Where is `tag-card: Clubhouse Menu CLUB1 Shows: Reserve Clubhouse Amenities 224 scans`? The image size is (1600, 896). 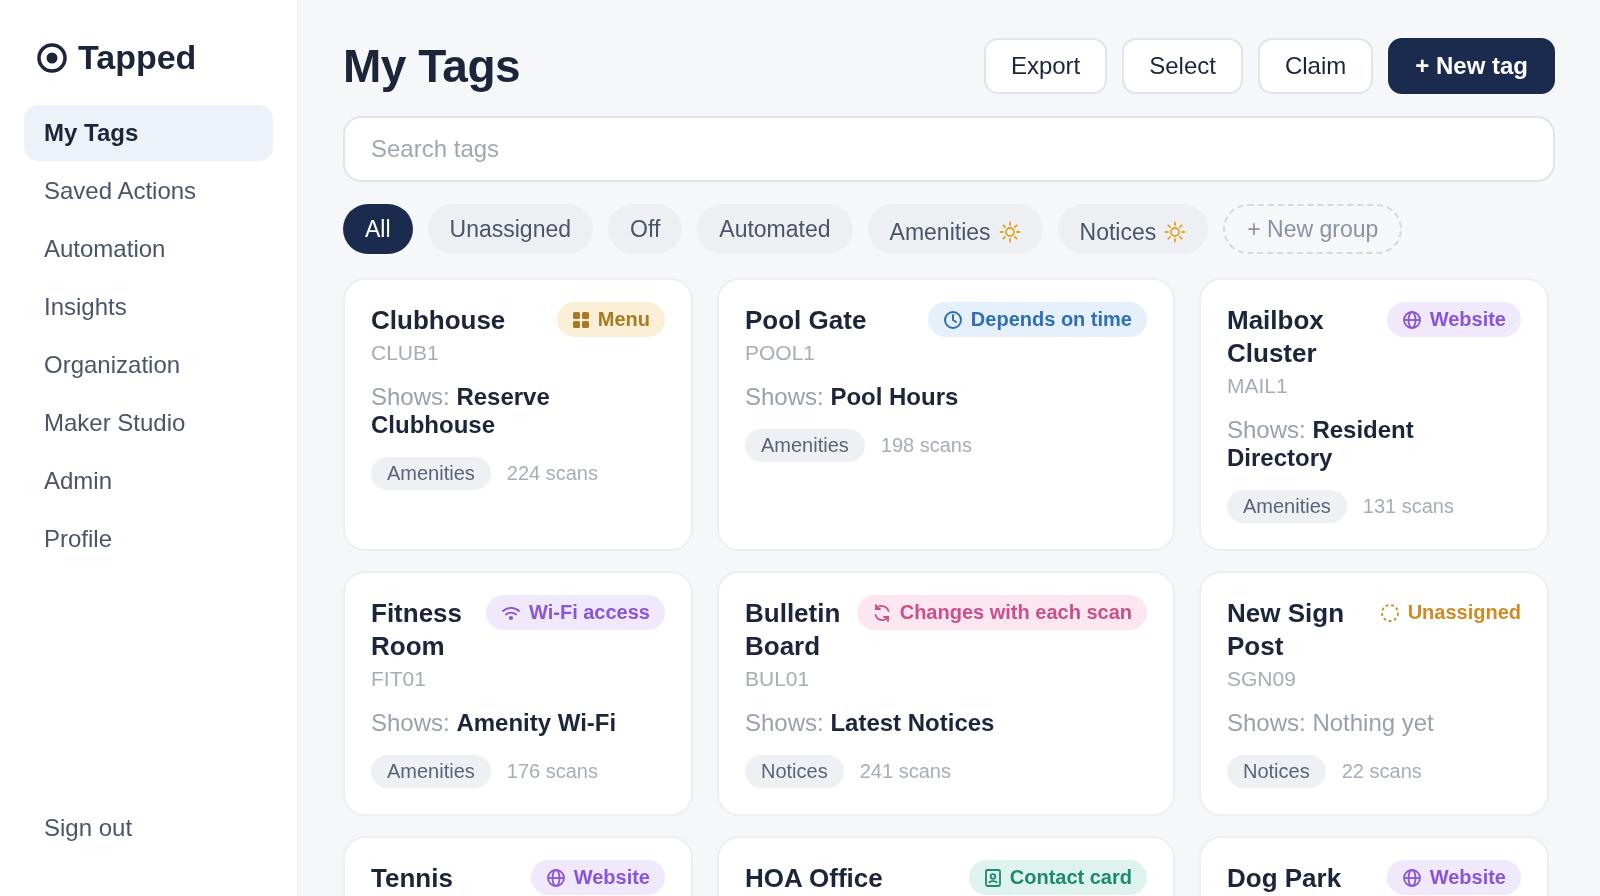 tag-card: Clubhouse Menu CLUB1 Shows: Reserve Clubhouse Amenities 224 scans is located at coordinates (518, 414).